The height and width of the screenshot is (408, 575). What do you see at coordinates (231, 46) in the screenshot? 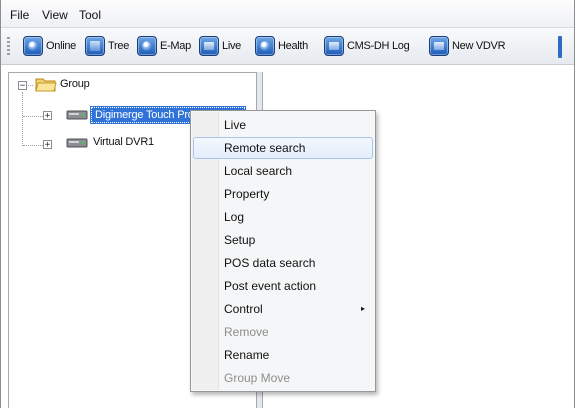
I see `live-button-label: Live` at bounding box center [231, 46].